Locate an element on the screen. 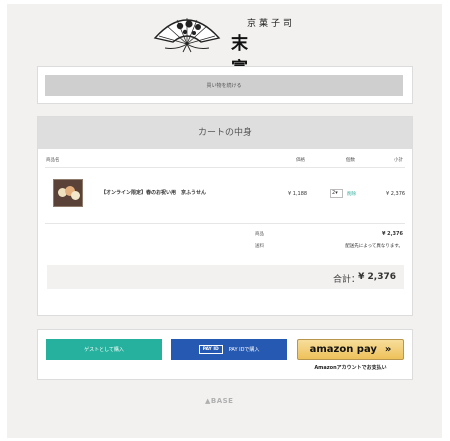 The height and width of the screenshot is (441, 450). payid-badge-icon: PAY ID is located at coordinates (210, 349).